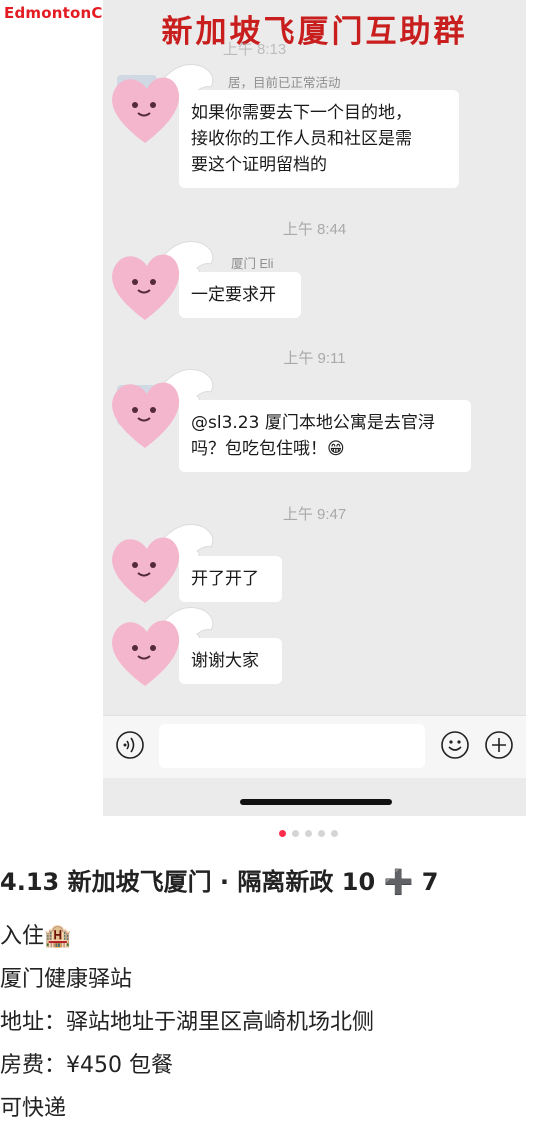 The height and width of the screenshot is (1140, 546). Describe the element at coordinates (273, 833) in the screenshot. I see `carousel-indicator` at that location.